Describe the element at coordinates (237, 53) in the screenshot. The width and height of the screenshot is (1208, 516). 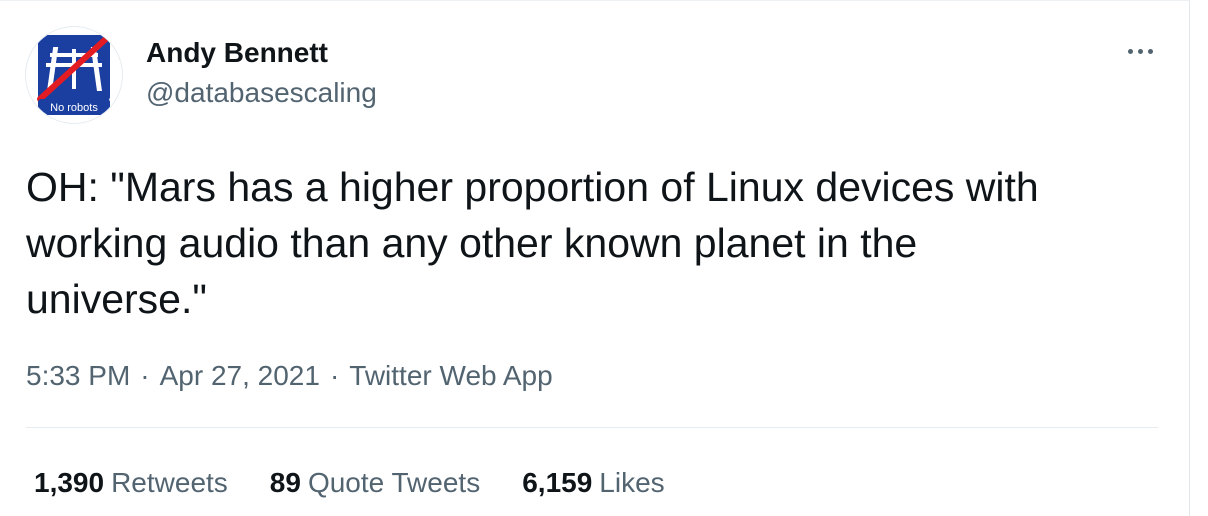
I see `display-name: Andy Bennett` at that location.